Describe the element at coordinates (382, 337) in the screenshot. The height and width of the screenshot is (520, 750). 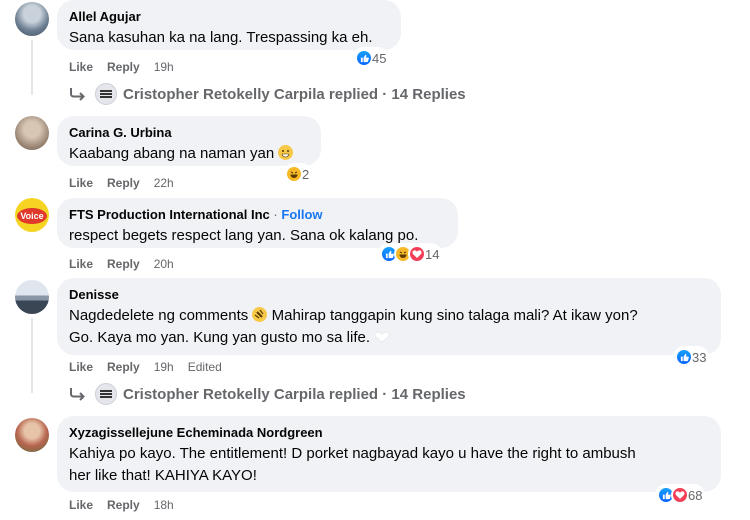
I see `white-heart-icon` at that location.